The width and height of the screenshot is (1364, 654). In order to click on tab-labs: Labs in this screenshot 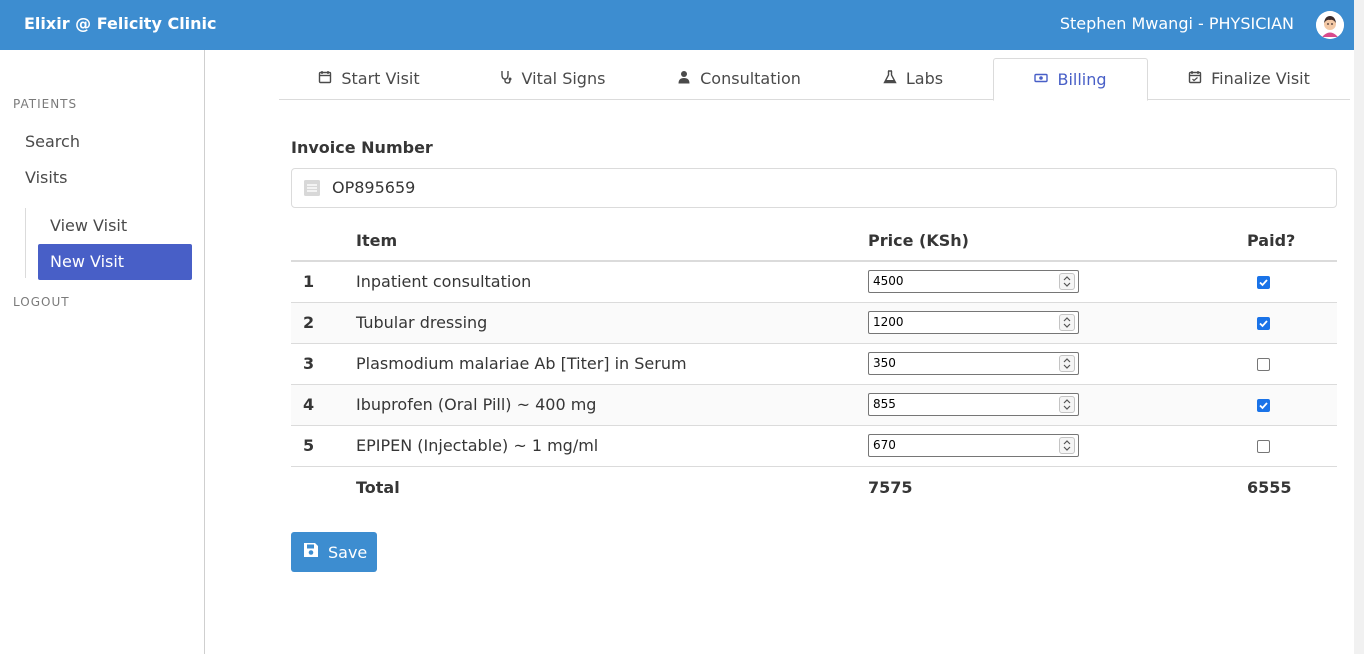, I will do `click(913, 79)`.